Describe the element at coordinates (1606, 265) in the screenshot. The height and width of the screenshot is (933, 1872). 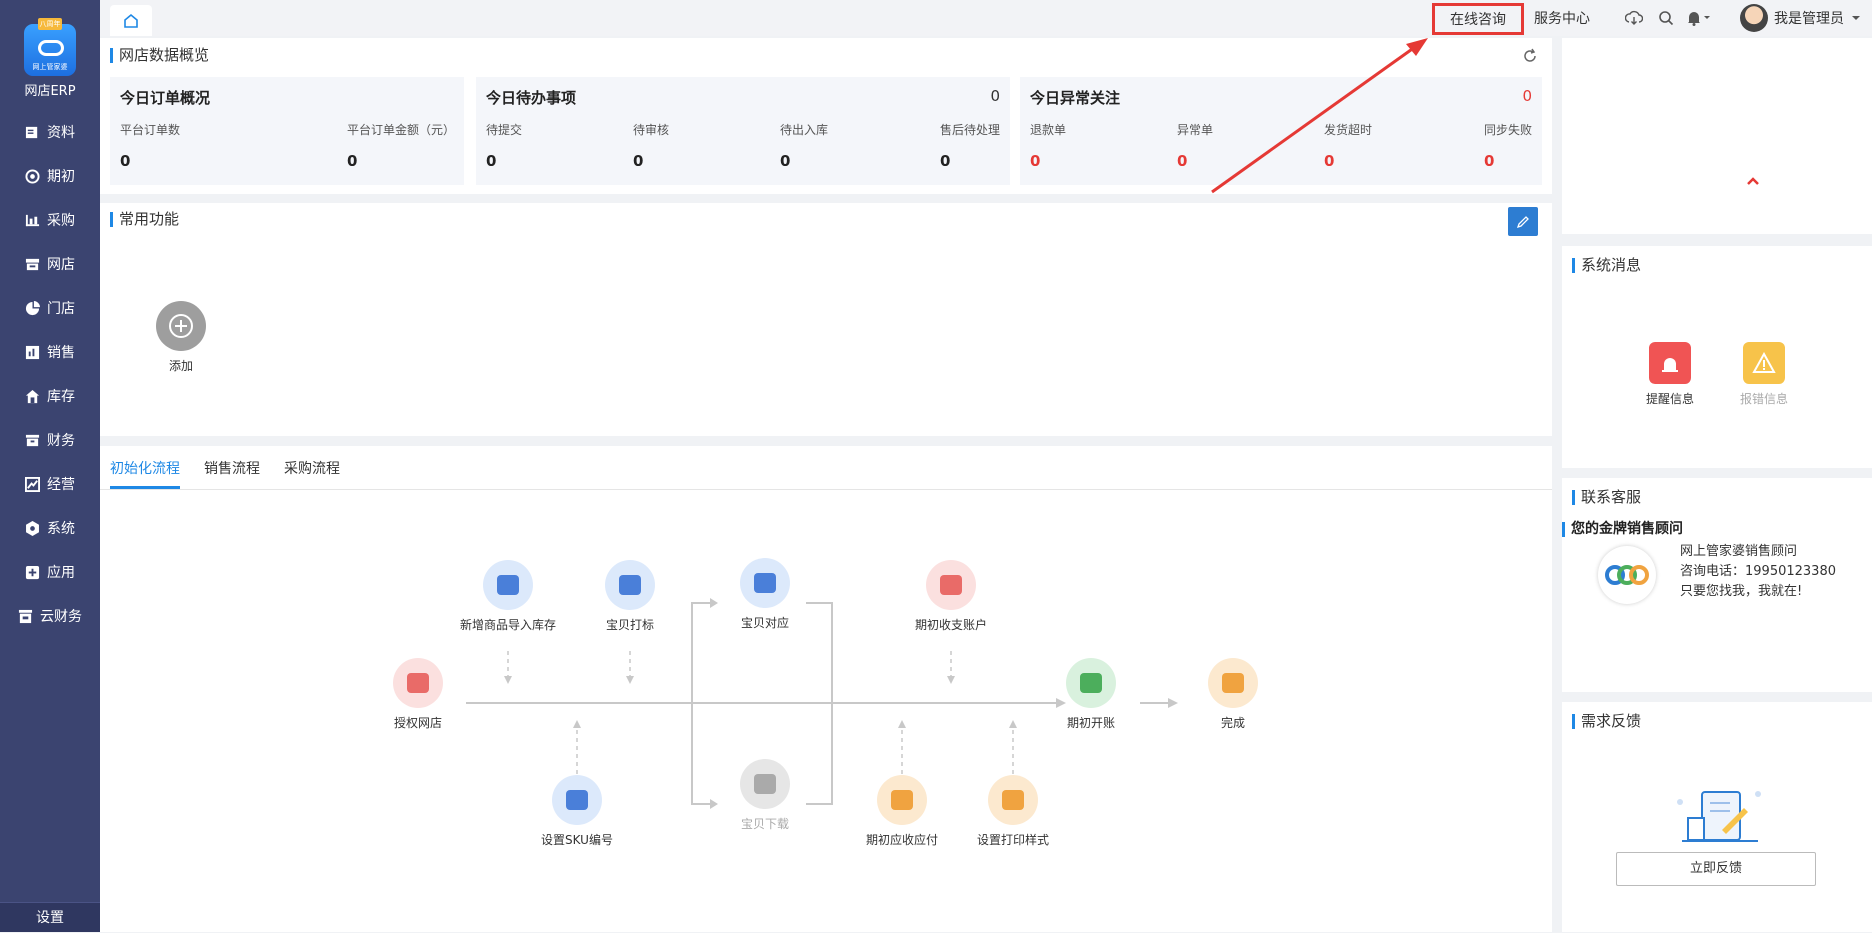
I see `system-messages-title: 系统消息` at that location.